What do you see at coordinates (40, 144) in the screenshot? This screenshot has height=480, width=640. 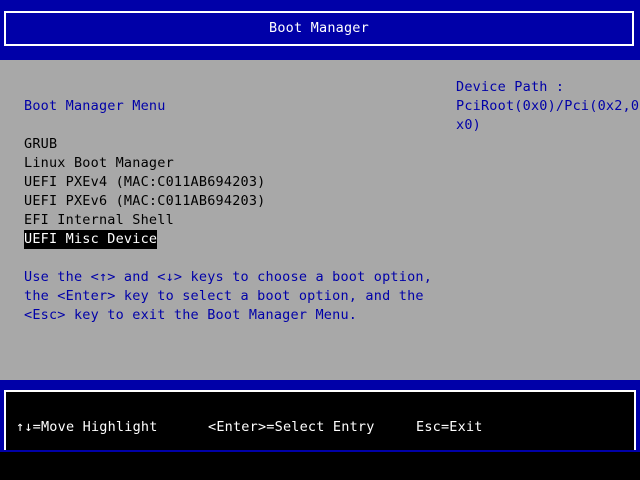 I see `boot-option-grub: GRUB` at bounding box center [40, 144].